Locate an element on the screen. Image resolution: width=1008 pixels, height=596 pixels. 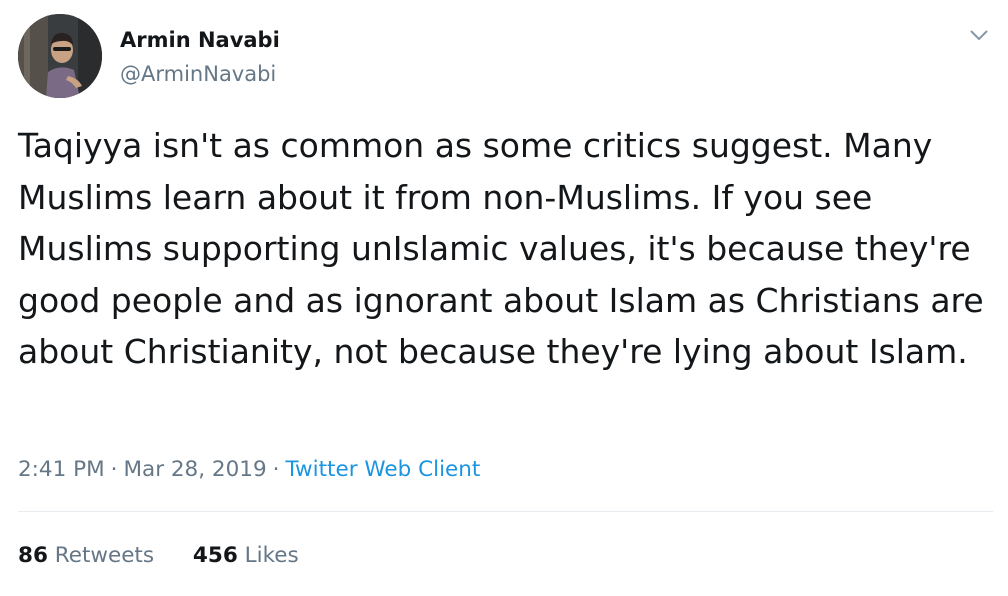
tweet-menu-button is located at coordinates (979, 35).